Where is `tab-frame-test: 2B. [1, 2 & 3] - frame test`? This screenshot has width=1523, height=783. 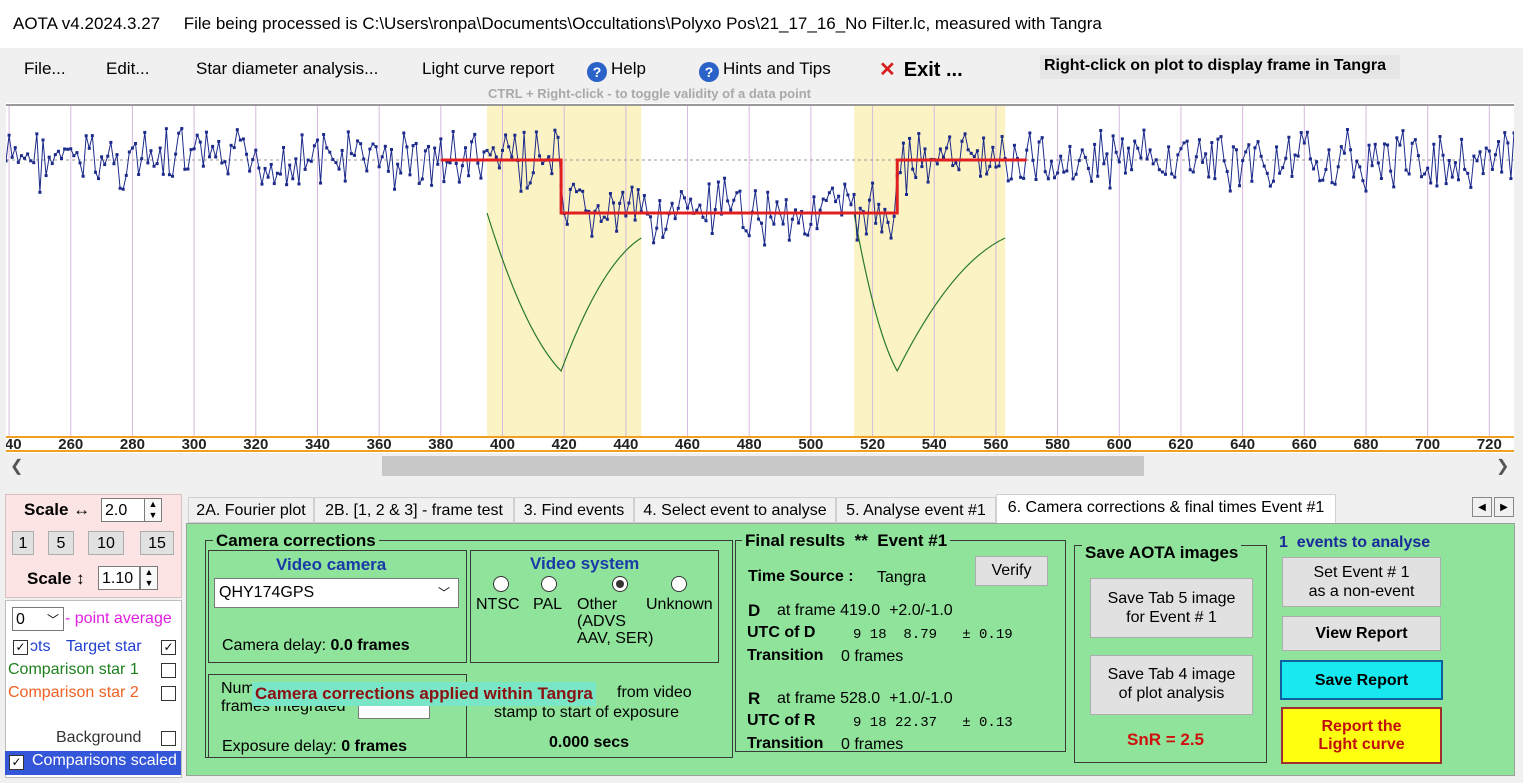 tab-frame-test: 2B. [1, 2 & 3] - frame test is located at coordinates (414, 510).